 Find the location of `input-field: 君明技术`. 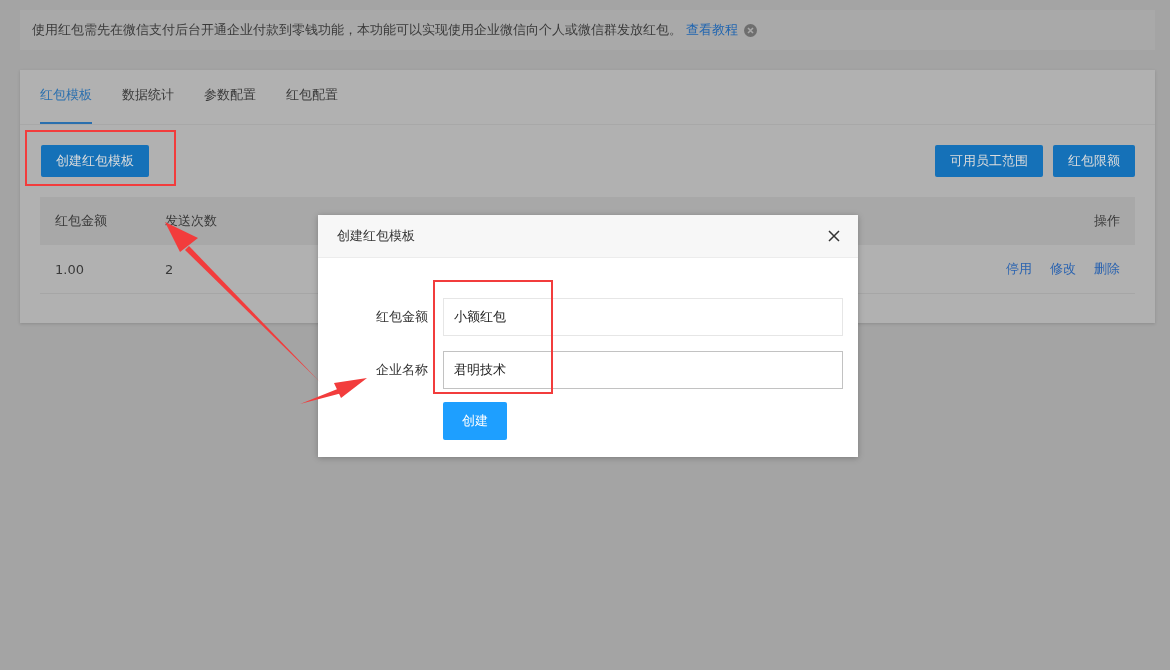

input-field: 君明技术 is located at coordinates (643, 370).